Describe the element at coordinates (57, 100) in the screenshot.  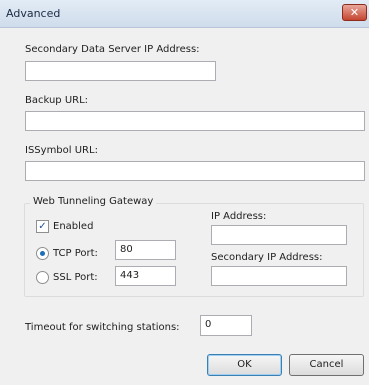
I see `backup-url-label: Backup URL:` at that location.